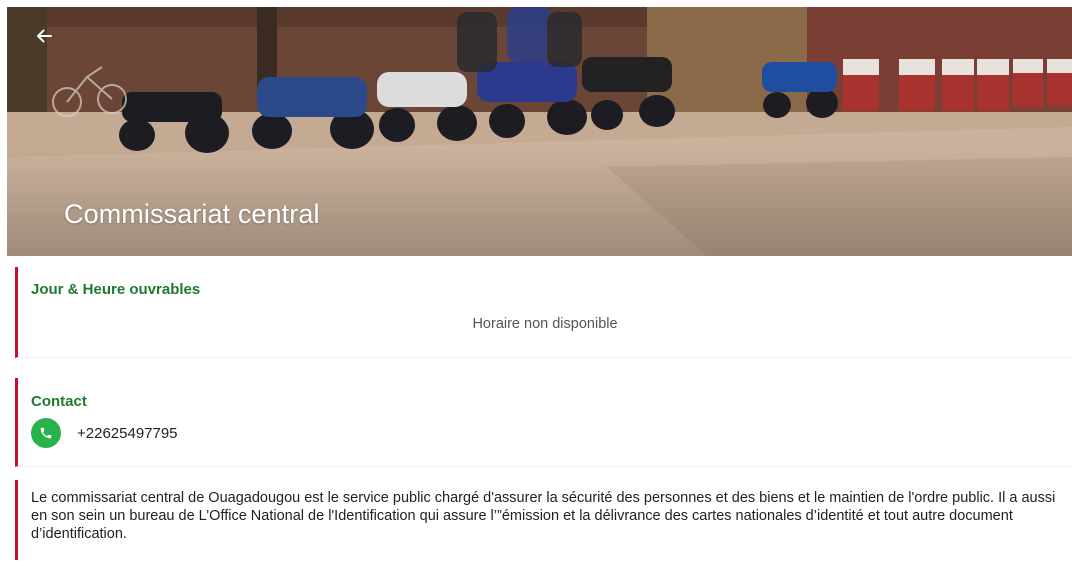 This screenshot has height=566, width=1072. What do you see at coordinates (59, 401) in the screenshot?
I see `contact-section-title: Contact` at bounding box center [59, 401].